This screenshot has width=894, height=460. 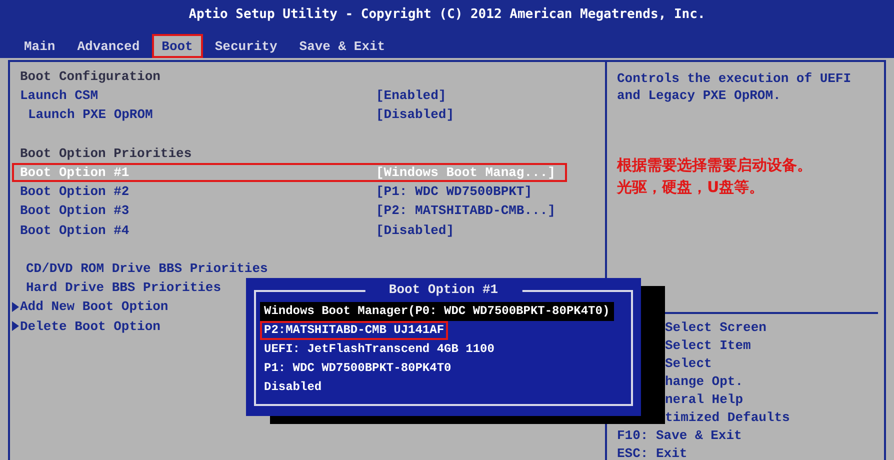 What do you see at coordinates (467, 210) in the screenshot?
I see `setting-value: [P2: MATSHITABD-CMB...]` at bounding box center [467, 210].